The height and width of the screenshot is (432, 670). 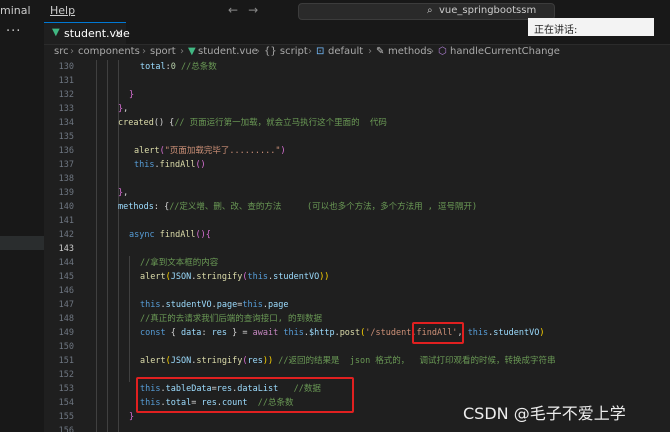 What do you see at coordinates (66, 193) in the screenshot?
I see `line-number: 139` at bounding box center [66, 193].